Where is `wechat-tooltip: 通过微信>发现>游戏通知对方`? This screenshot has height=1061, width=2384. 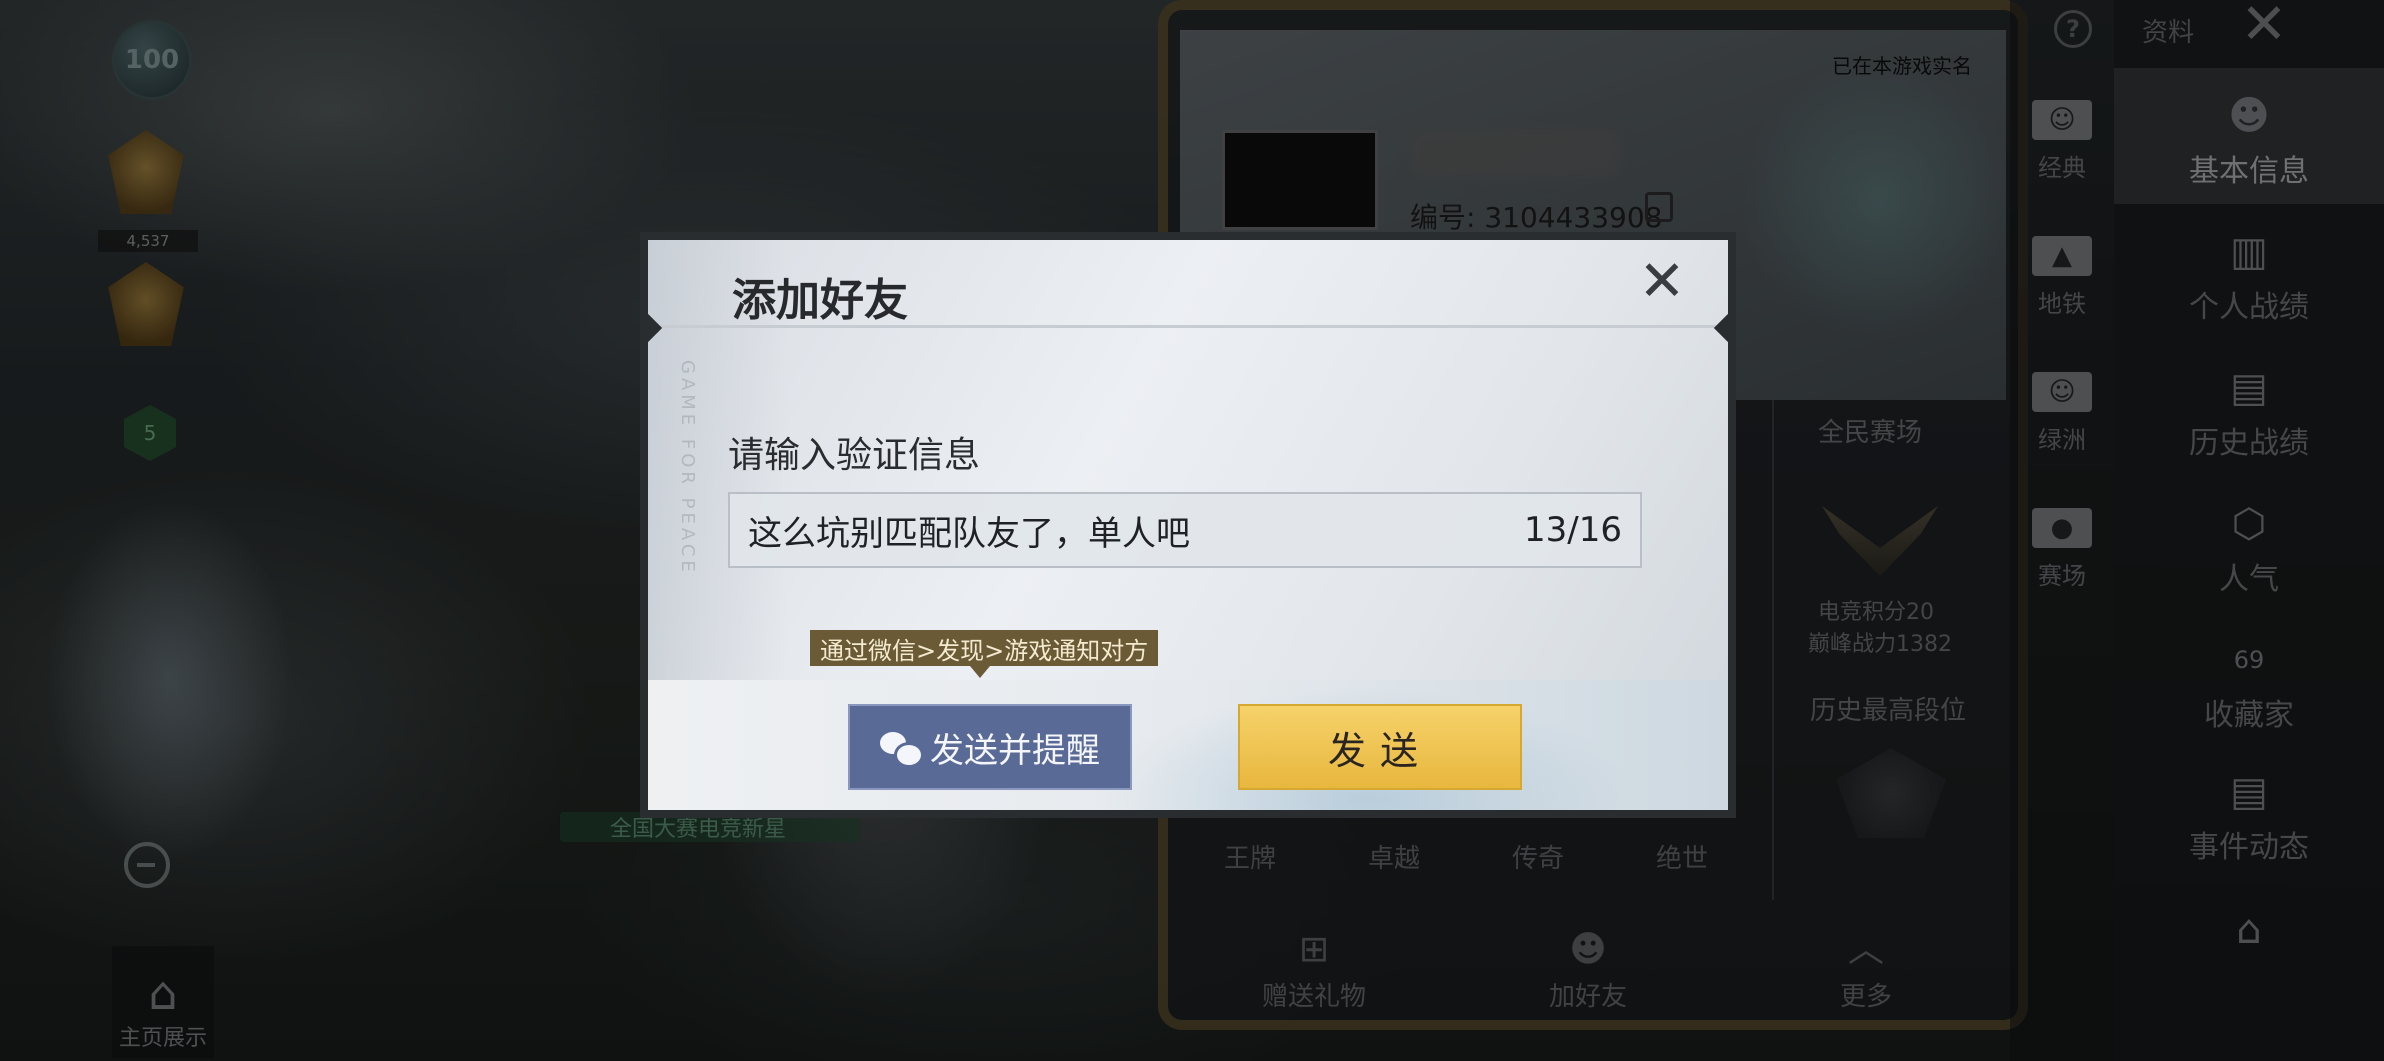
wechat-tooltip: 通过微信>发现>游戏通知对方 is located at coordinates (984, 654).